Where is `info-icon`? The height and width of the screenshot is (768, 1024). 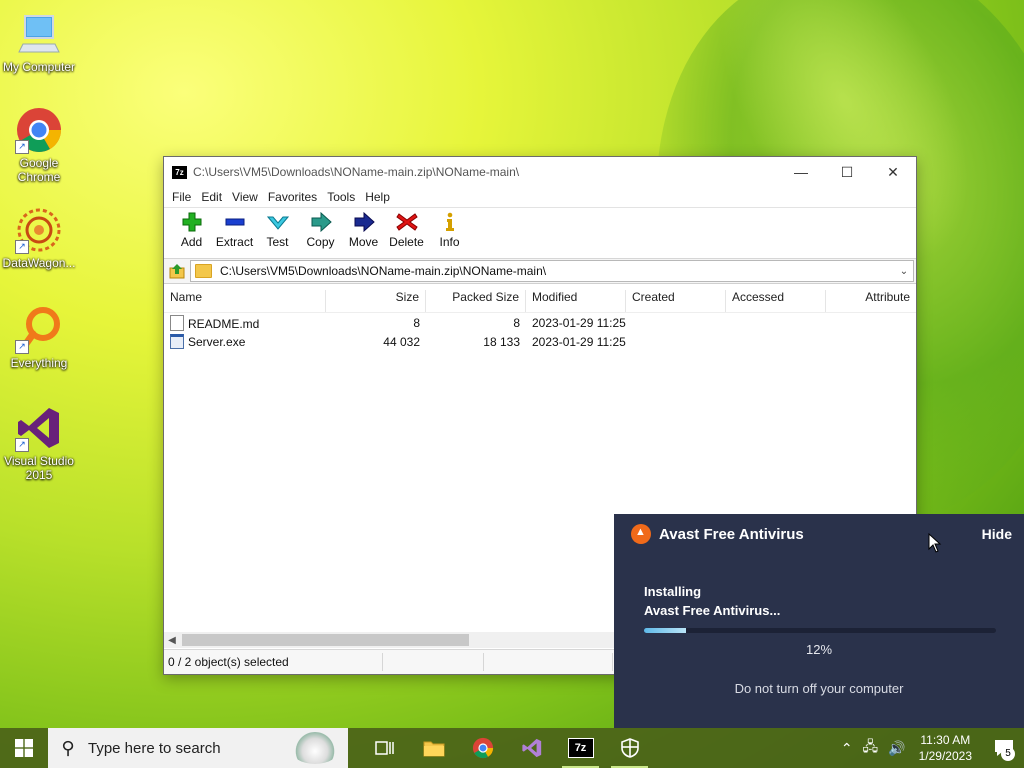
info-icon is located at coordinates (449, 221).